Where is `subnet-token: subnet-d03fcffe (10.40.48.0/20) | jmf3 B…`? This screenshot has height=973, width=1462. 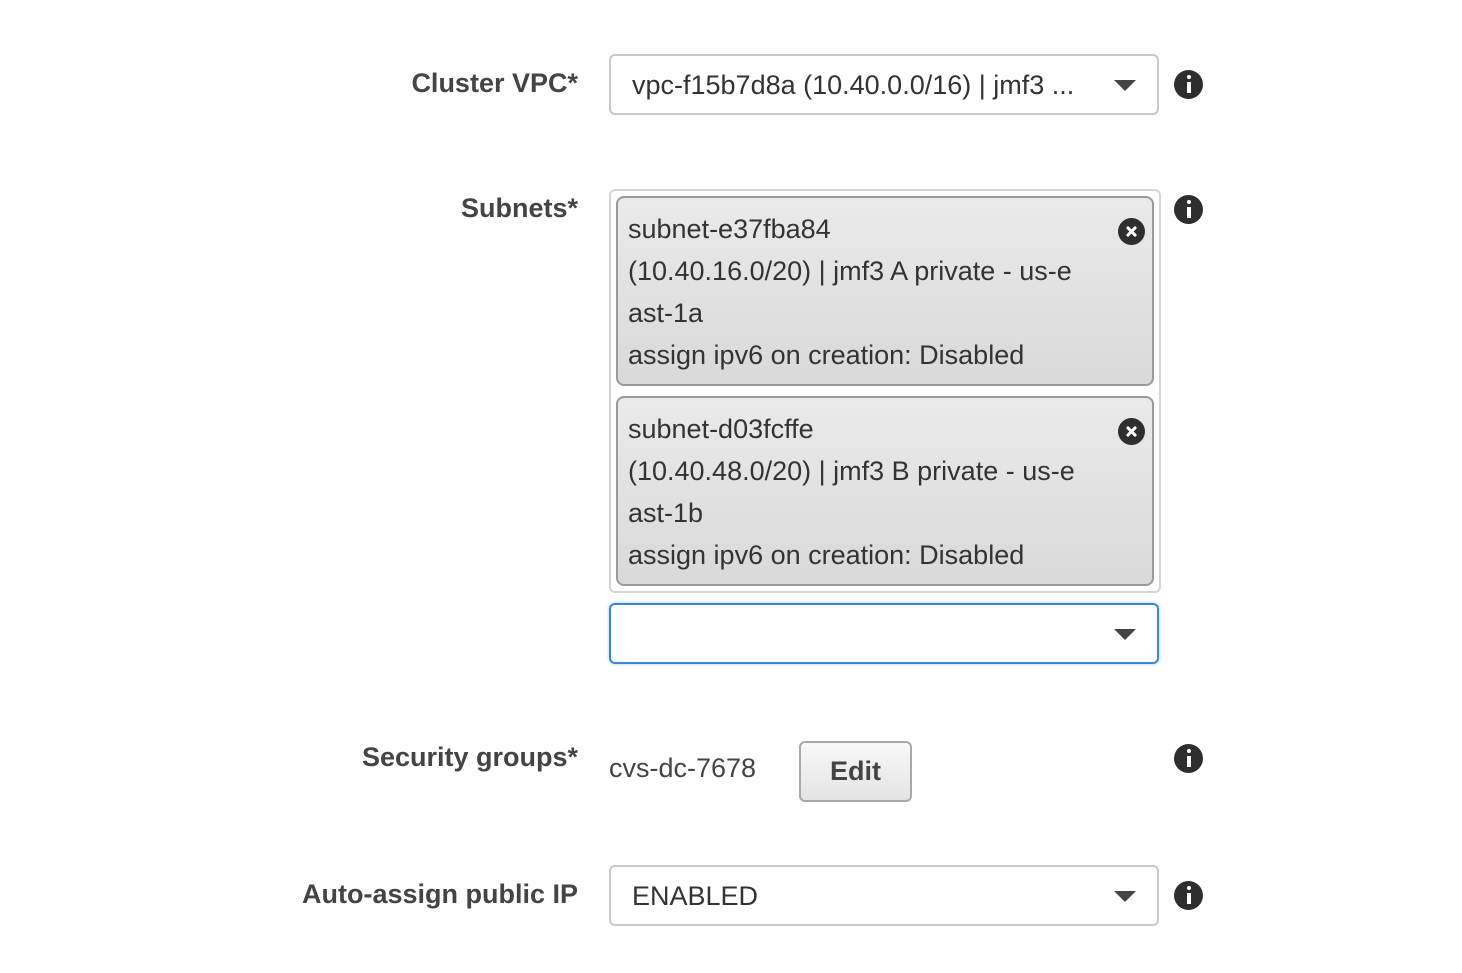
subnet-token: subnet-d03fcffe (10.40.48.0/20) | jmf3 B… is located at coordinates (885, 491).